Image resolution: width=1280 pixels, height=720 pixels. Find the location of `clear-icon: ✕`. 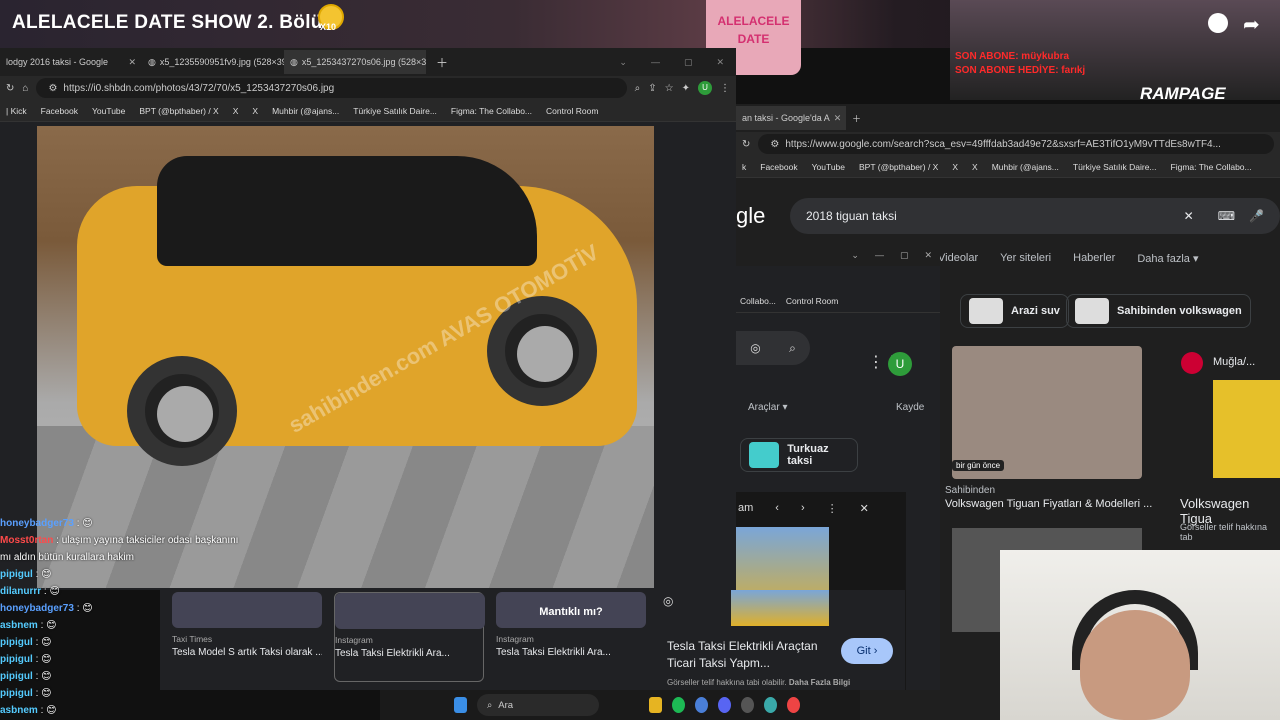

clear-icon: ✕ is located at coordinates (1189, 216).